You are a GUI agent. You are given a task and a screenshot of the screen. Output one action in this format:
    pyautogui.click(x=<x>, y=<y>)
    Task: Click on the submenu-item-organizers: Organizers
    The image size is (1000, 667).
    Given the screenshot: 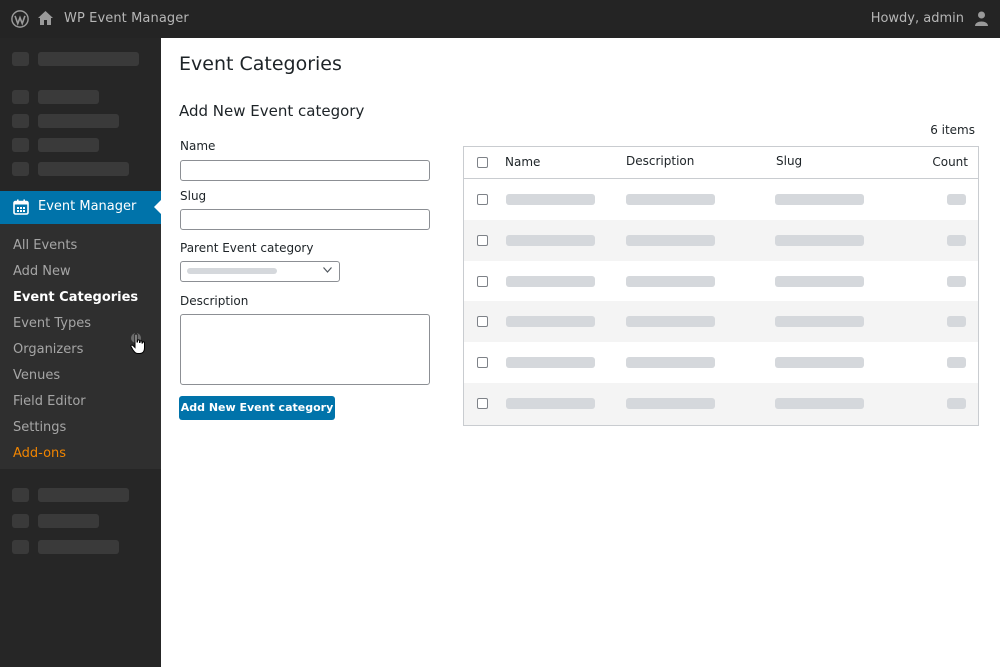 What is the action you would take?
    pyautogui.click(x=48, y=349)
    